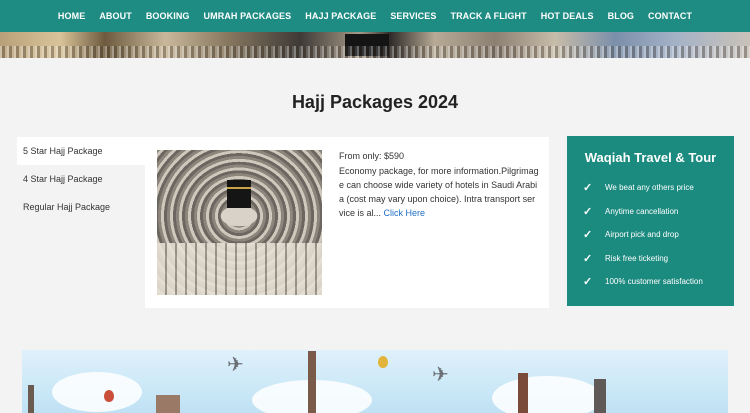  I want to click on nav-booking: BOOKING, so click(168, 16).